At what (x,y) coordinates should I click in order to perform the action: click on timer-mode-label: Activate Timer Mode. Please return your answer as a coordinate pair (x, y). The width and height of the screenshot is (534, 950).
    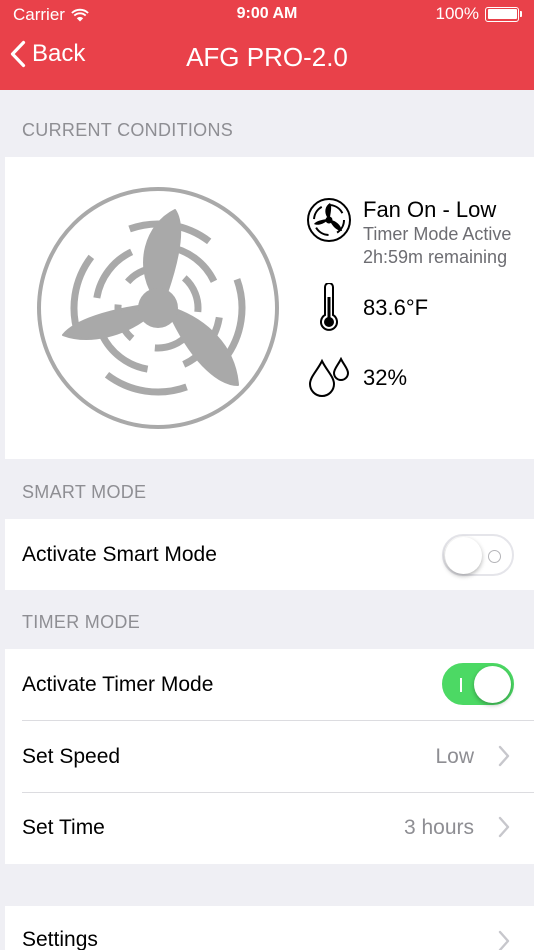
    Looking at the image, I should click on (118, 684).